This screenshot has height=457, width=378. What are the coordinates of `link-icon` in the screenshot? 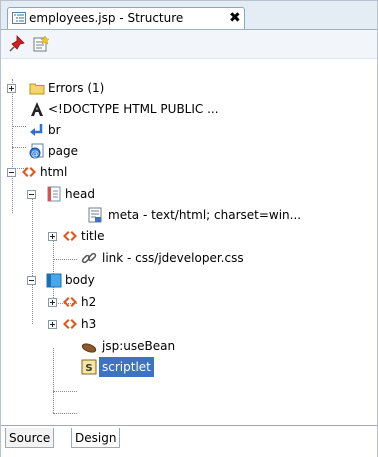 It's located at (89, 258).